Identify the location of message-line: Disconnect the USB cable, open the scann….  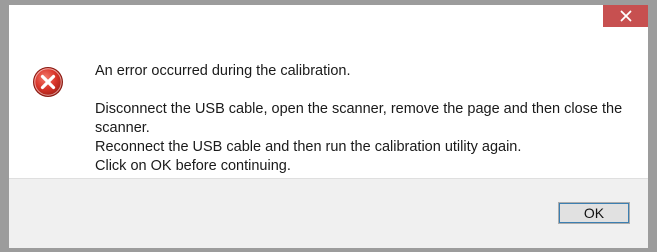
(359, 118).